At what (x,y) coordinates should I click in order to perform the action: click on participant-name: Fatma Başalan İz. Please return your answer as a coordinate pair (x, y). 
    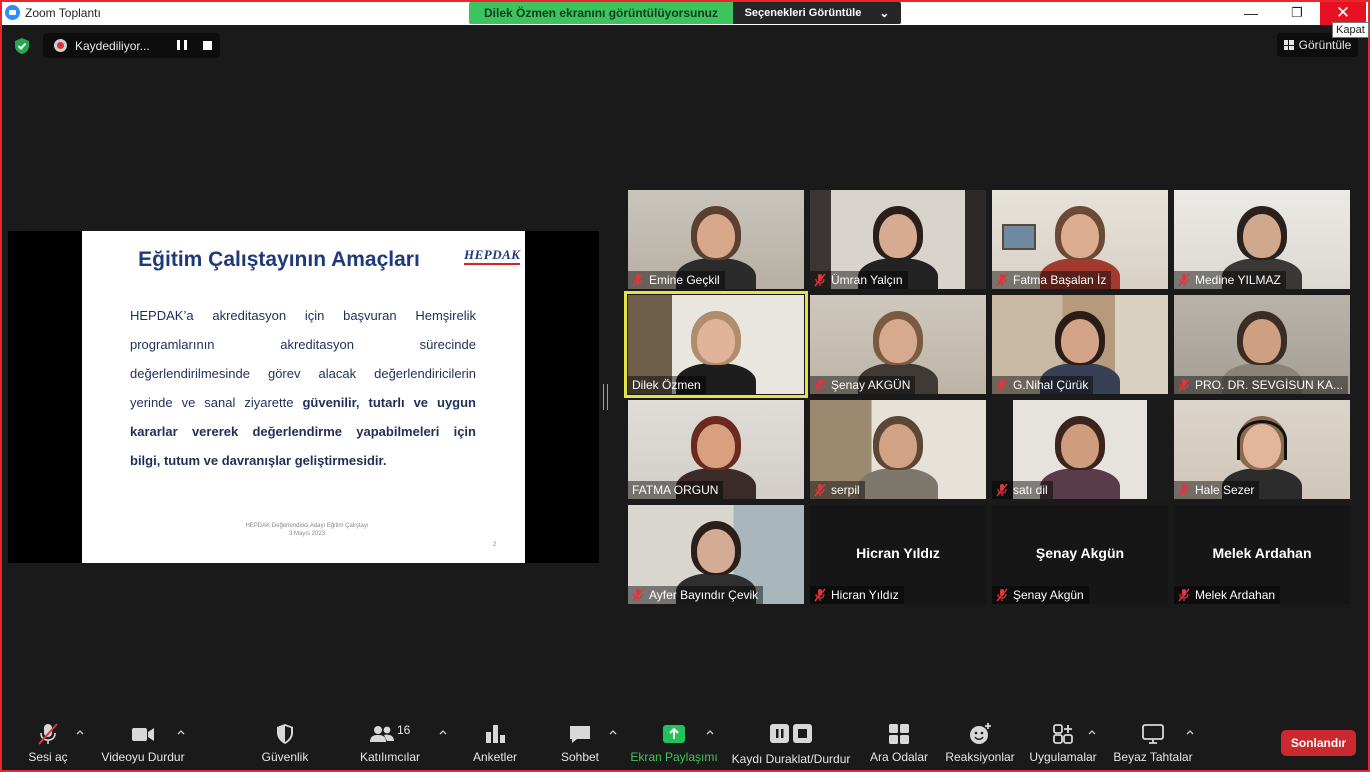
    Looking at the image, I should click on (1060, 280).